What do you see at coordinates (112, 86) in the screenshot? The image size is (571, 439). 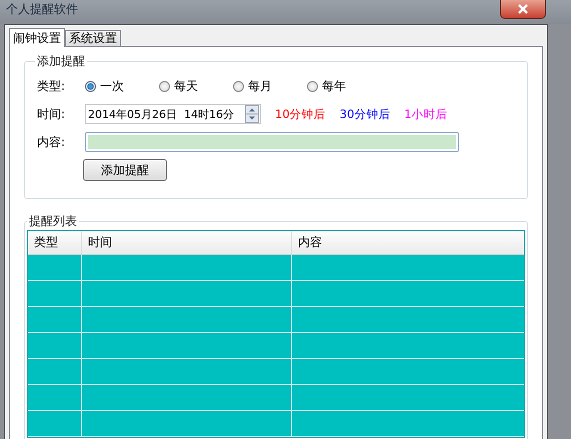 I see `radio-label: 一次` at bounding box center [112, 86].